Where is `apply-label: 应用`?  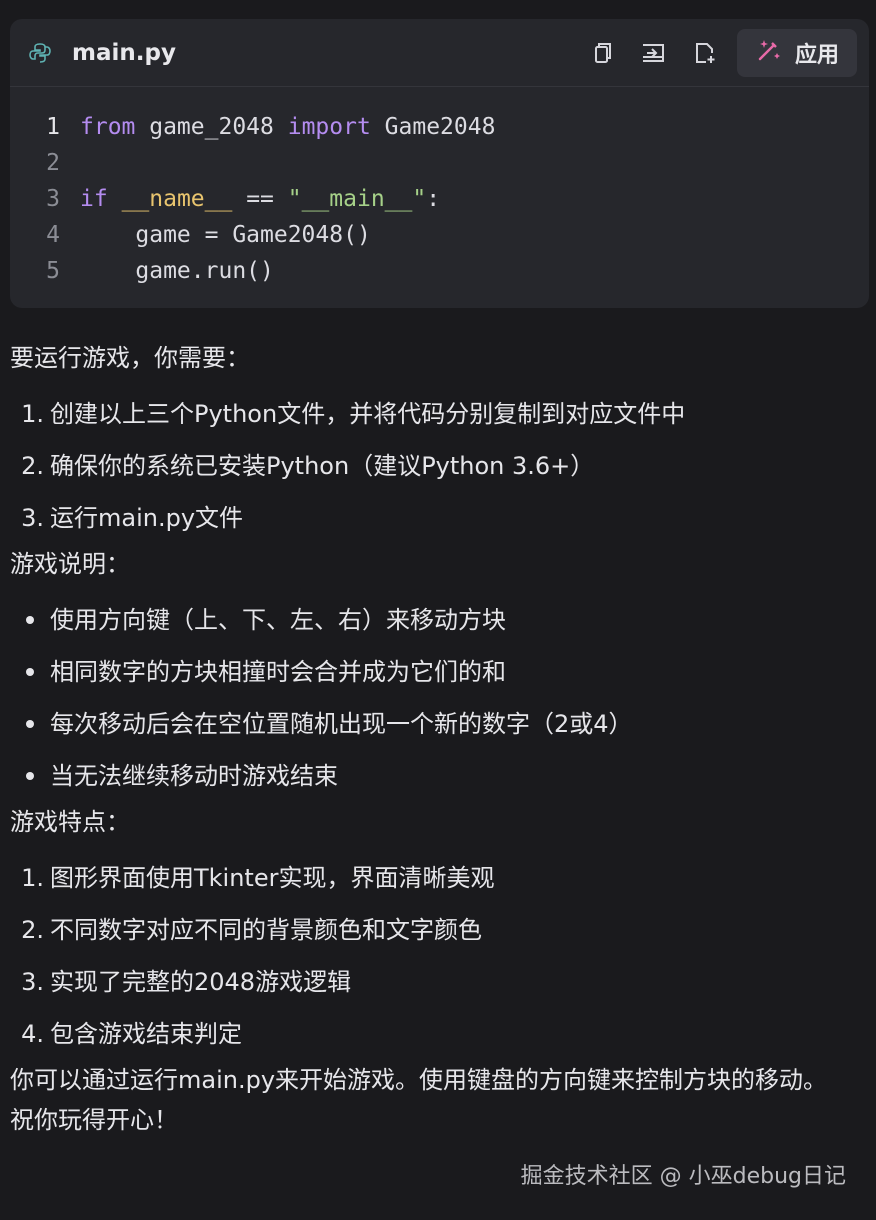 apply-label: 应用 is located at coordinates (816, 55).